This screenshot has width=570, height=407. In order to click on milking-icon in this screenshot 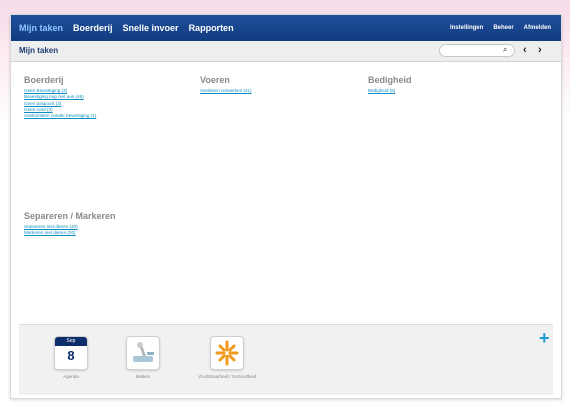, I will do `click(143, 353)`.